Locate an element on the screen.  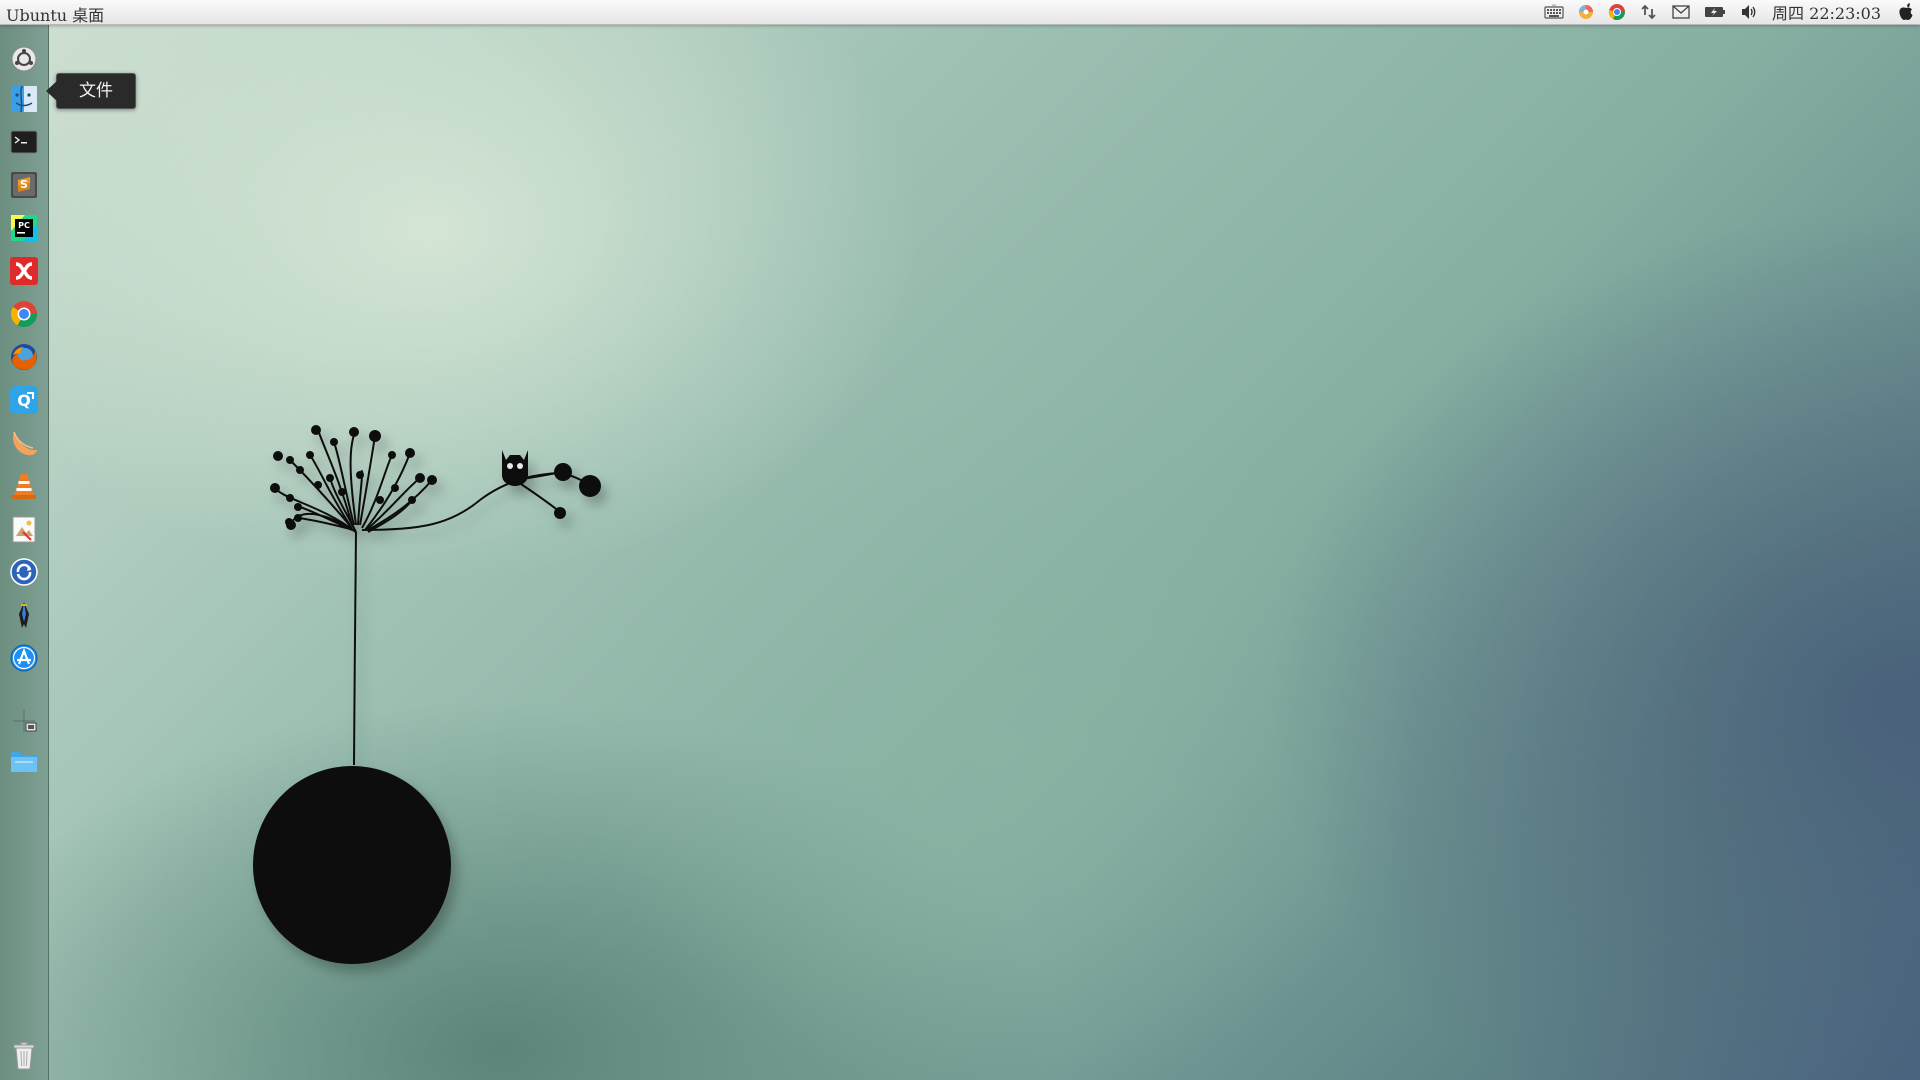
svg-text: PC is located at coordinates (24, 225).